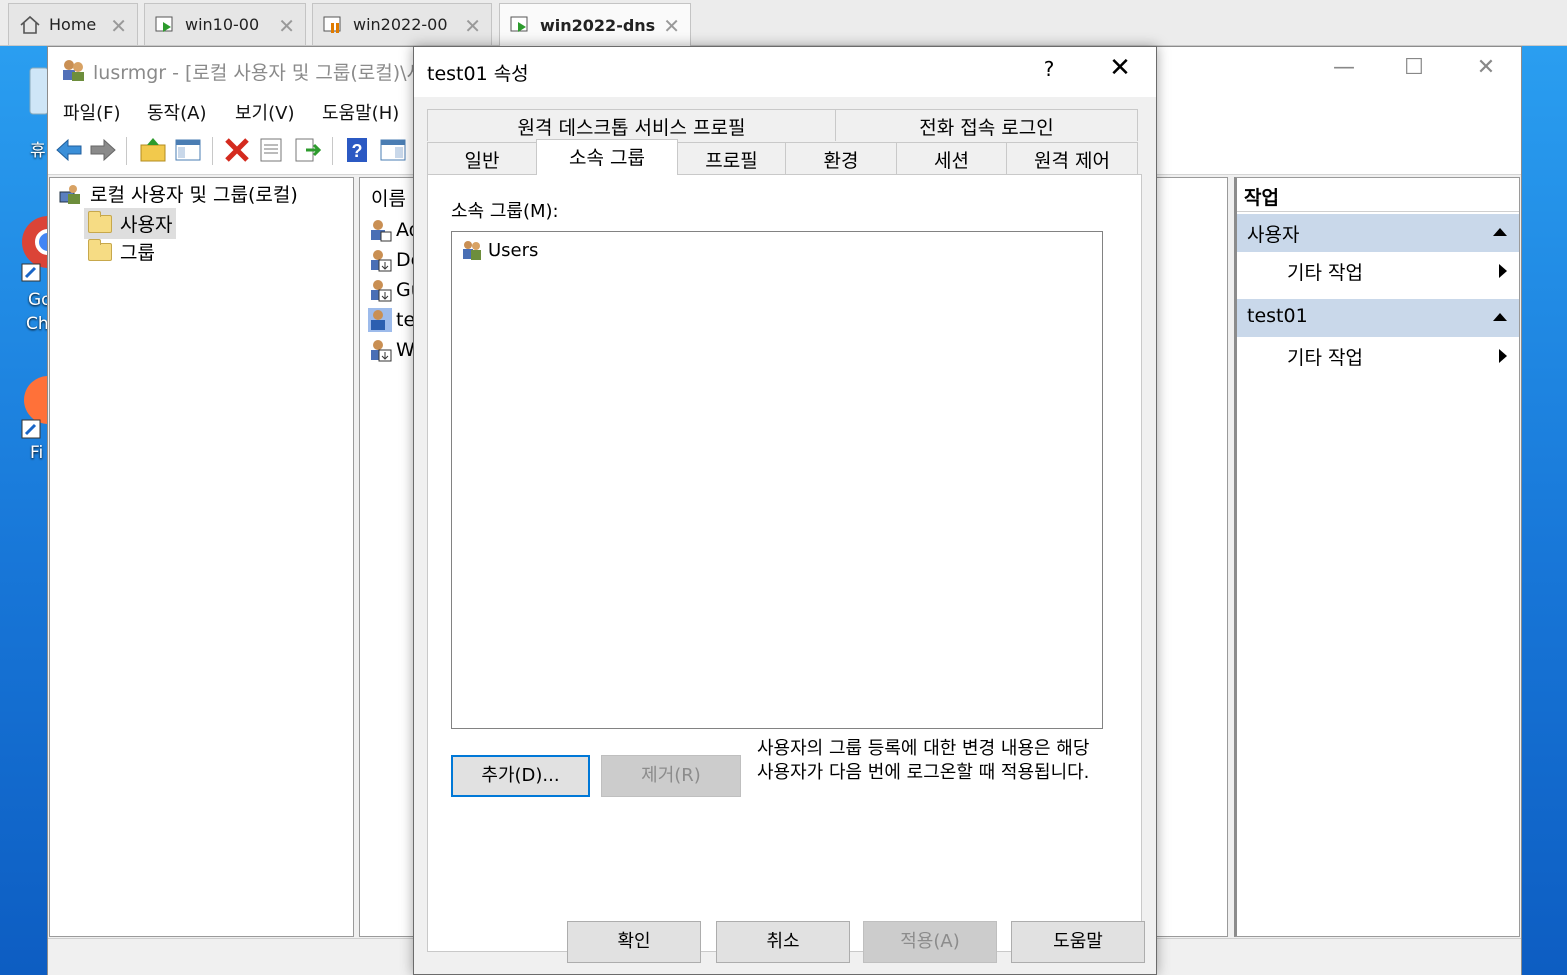 The image size is (1567, 975). What do you see at coordinates (100, 249) in the screenshot?
I see `folder-icon` at bounding box center [100, 249].